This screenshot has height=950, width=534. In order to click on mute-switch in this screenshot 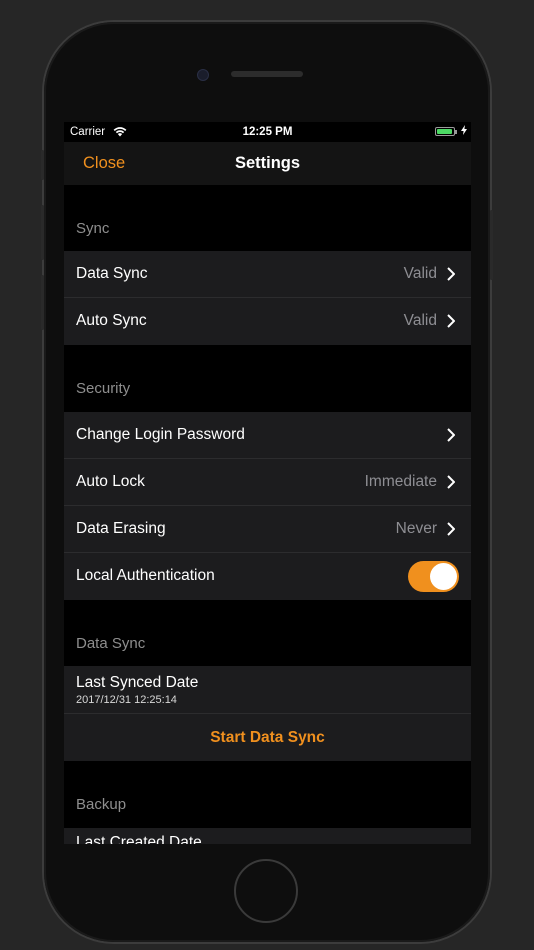, I will do `click(42, 165)`.